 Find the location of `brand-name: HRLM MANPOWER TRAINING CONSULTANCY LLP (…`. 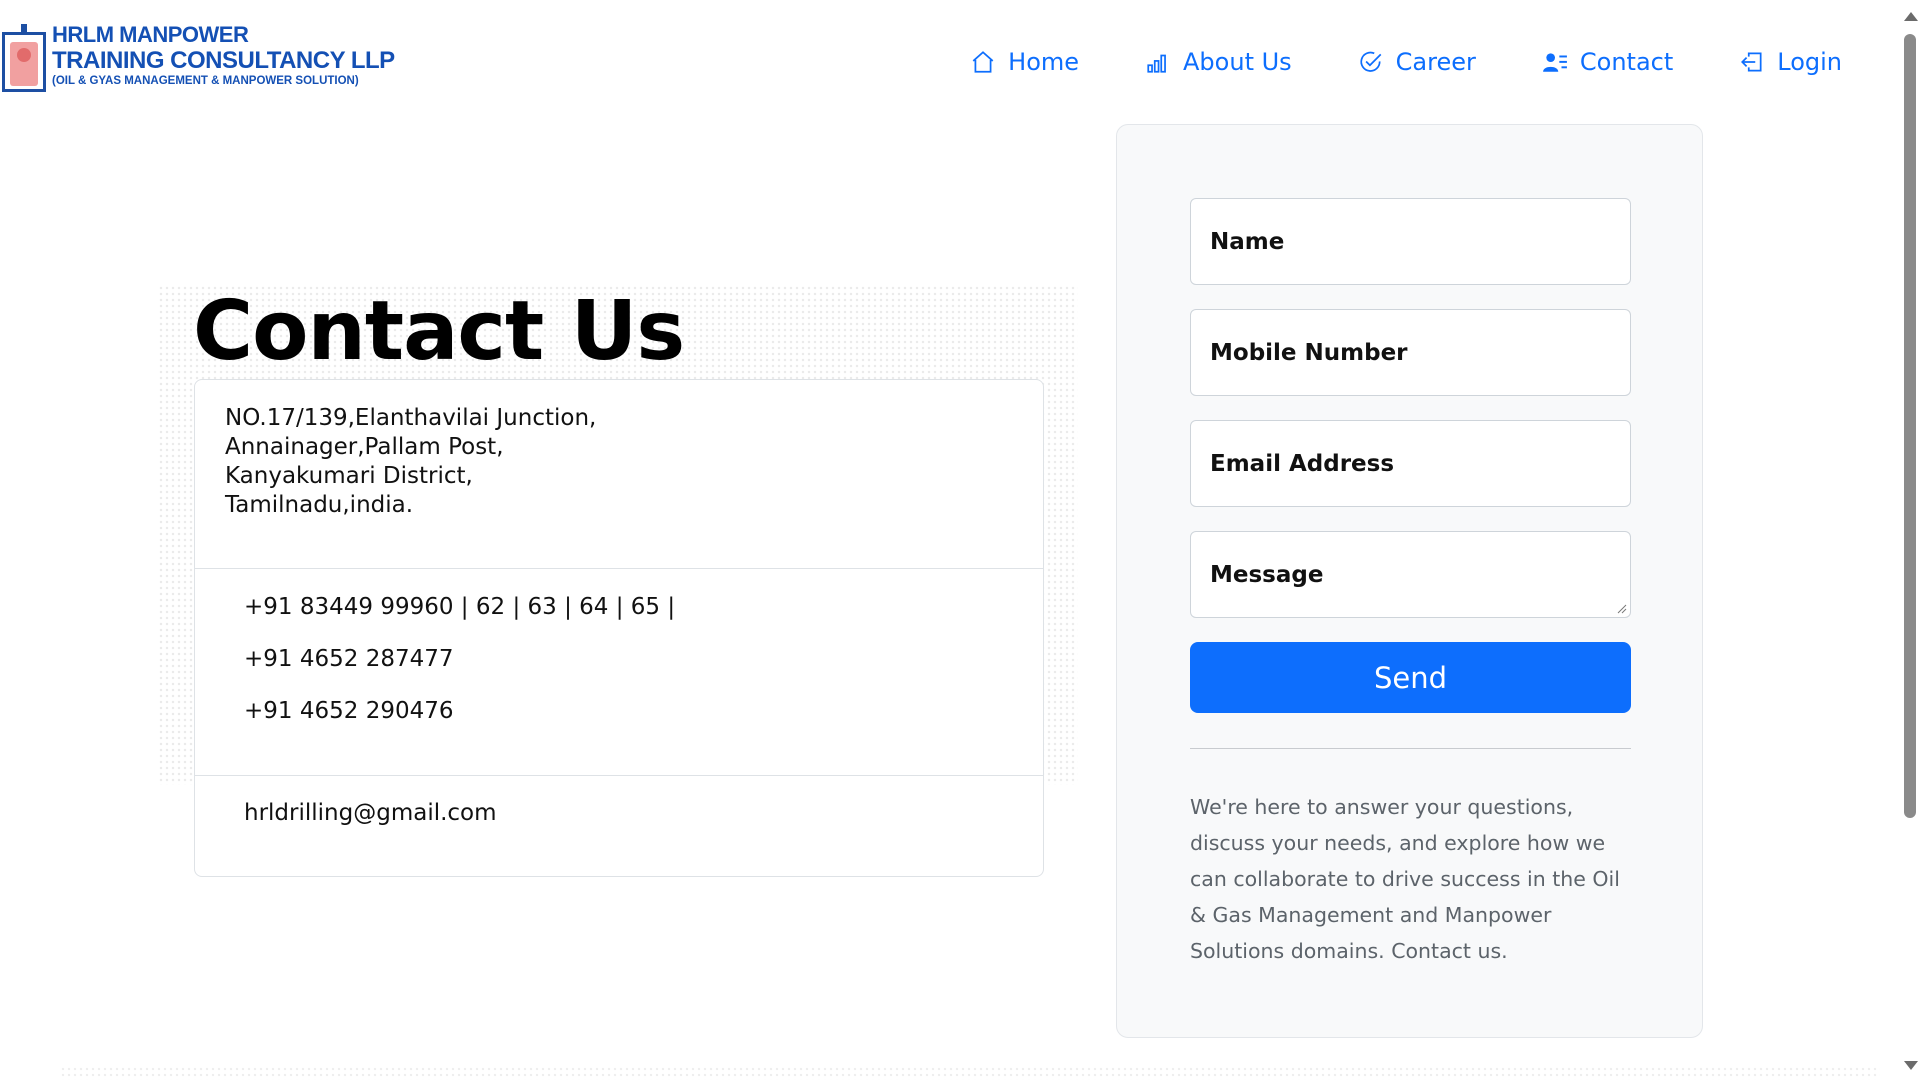

brand-name: HRLM MANPOWER TRAINING CONSULTANCY LLP (… is located at coordinates (223, 56).